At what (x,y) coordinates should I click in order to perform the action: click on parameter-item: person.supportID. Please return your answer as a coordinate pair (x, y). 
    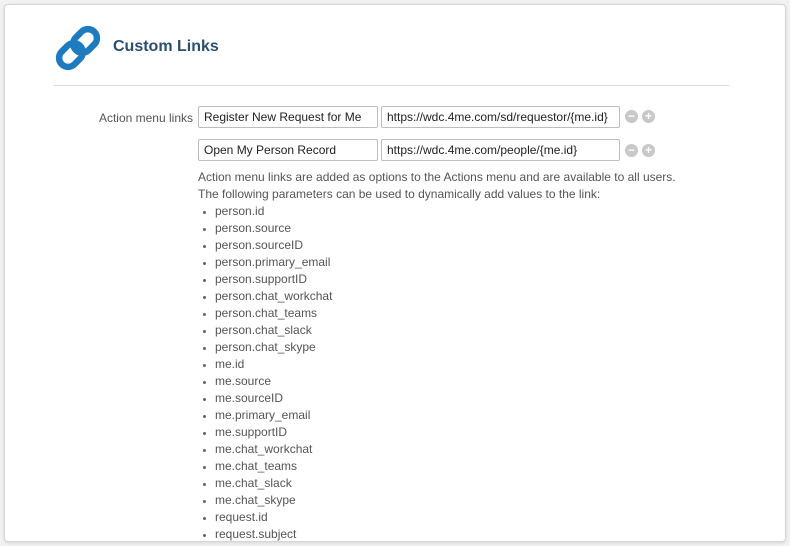
    Looking at the image, I should click on (486, 279).